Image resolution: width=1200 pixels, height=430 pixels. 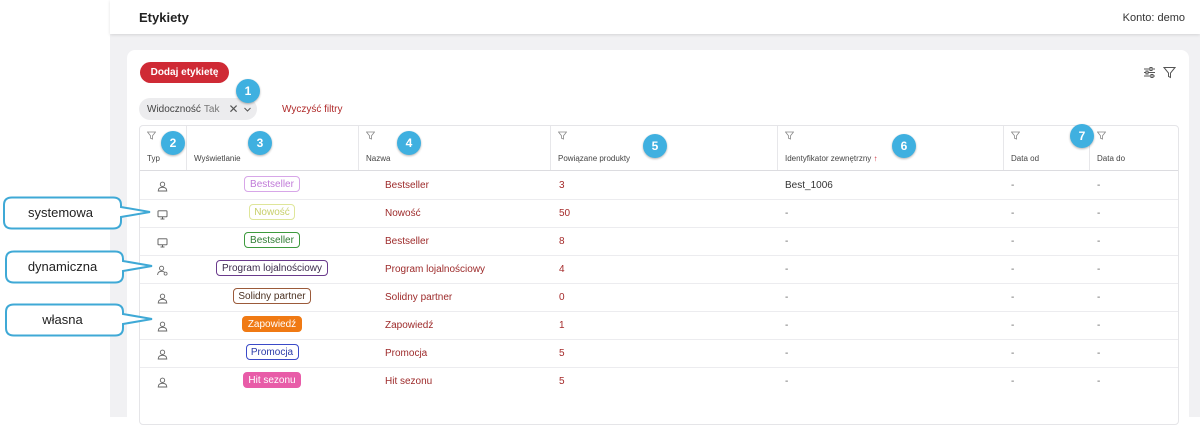 What do you see at coordinates (904, 146) in the screenshot?
I see `badge-6: 6` at bounding box center [904, 146].